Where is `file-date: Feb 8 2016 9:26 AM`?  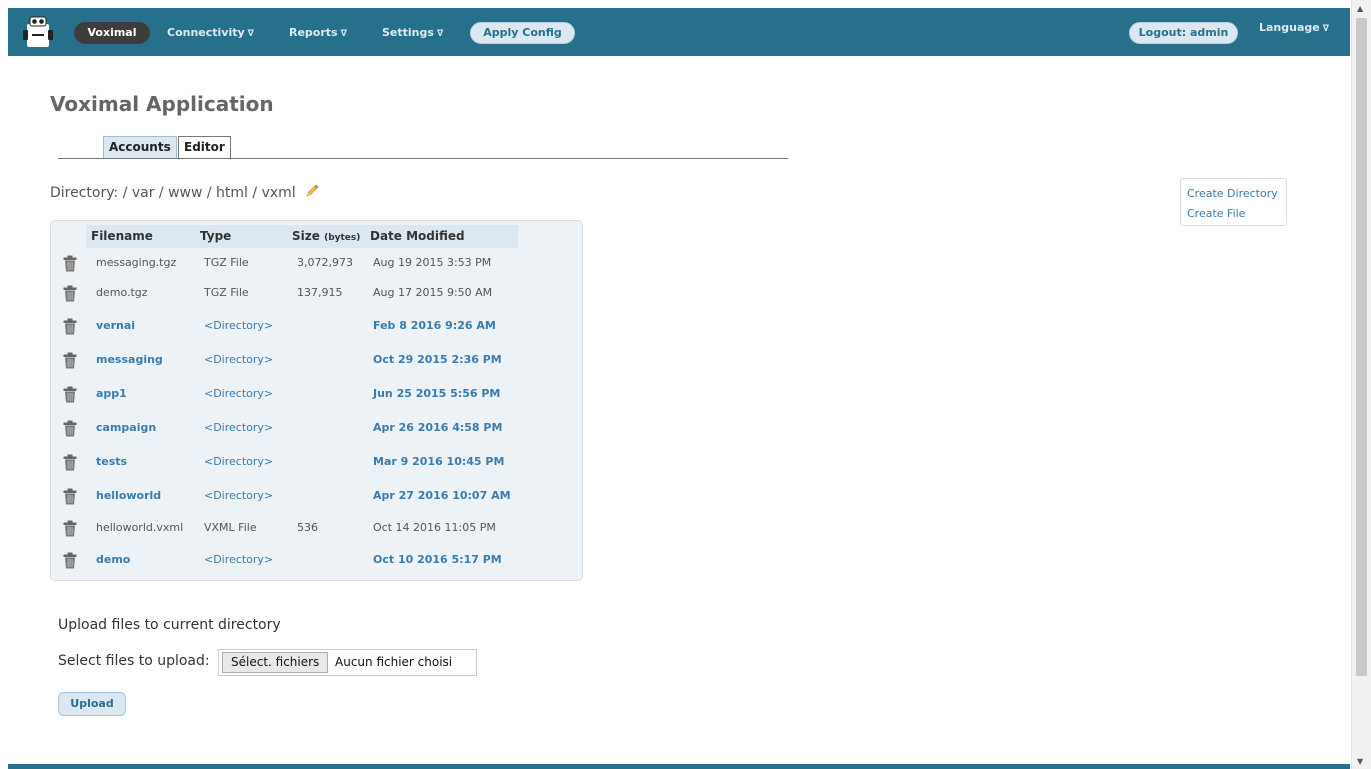 file-date: Feb 8 2016 9:26 AM is located at coordinates (434, 325).